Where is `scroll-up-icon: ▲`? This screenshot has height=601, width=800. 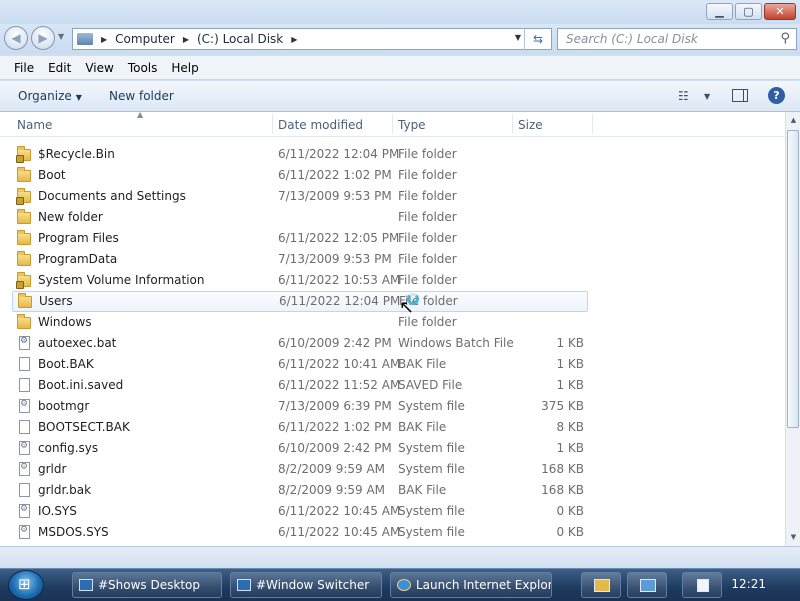 scroll-up-icon: ▲ is located at coordinates (793, 120).